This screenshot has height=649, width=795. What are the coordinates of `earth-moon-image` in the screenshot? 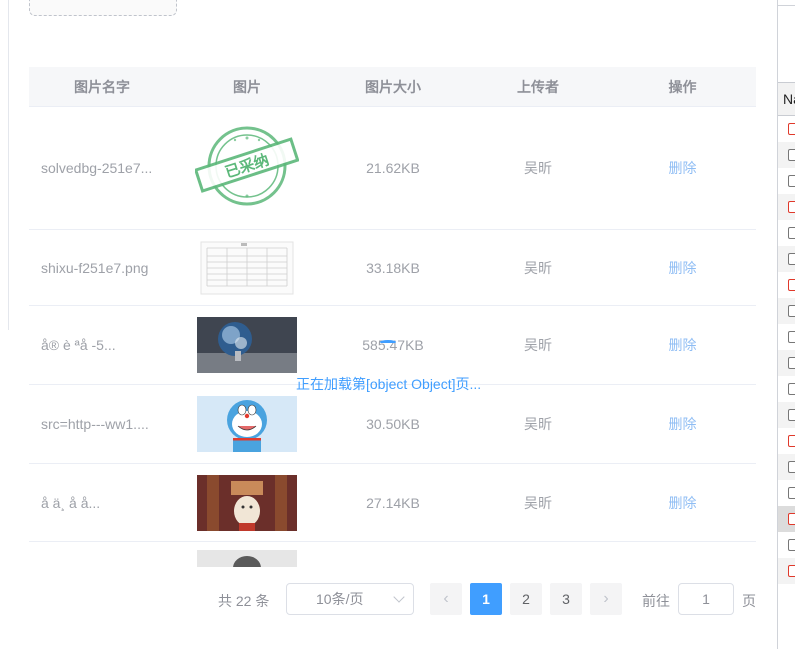 It's located at (247, 345).